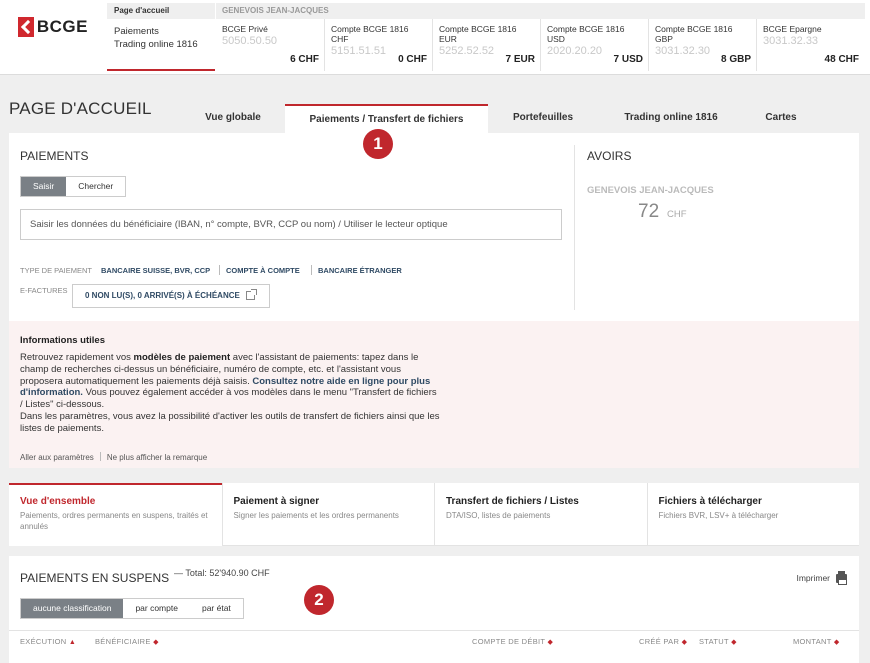 This screenshot has height=663, width=870. What do you see at coordinates (671, 119) in the screenshot?
I see `tab-trading: Trading online 1816` at bounding box center [671, 119].